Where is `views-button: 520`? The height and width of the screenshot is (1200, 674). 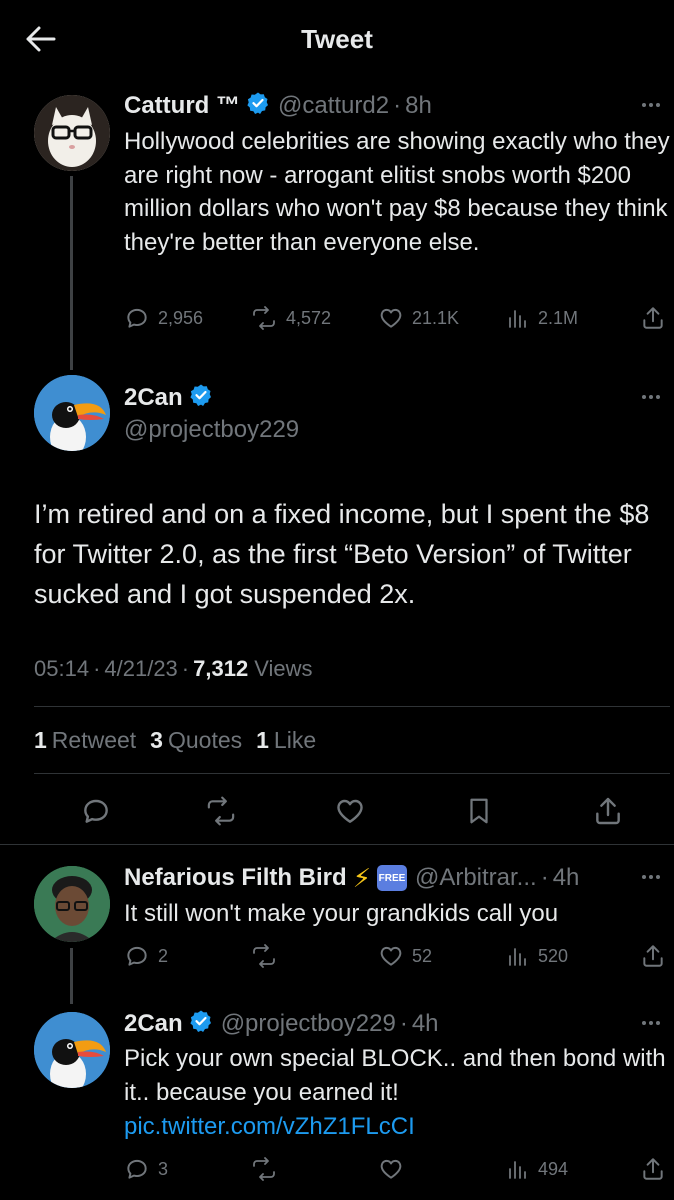
views-button: 520 is located at coordinates (537, 956).